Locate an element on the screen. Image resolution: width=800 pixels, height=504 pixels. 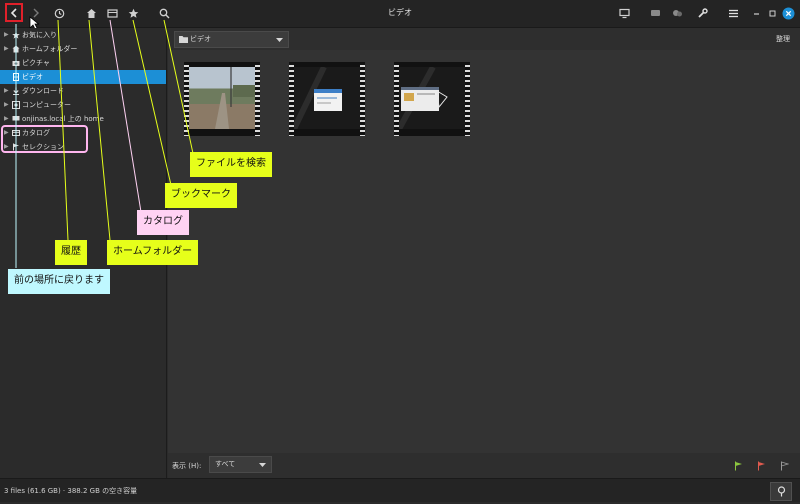
callout-back: 前の場所に戻ります is located at coordinates (59, 281).